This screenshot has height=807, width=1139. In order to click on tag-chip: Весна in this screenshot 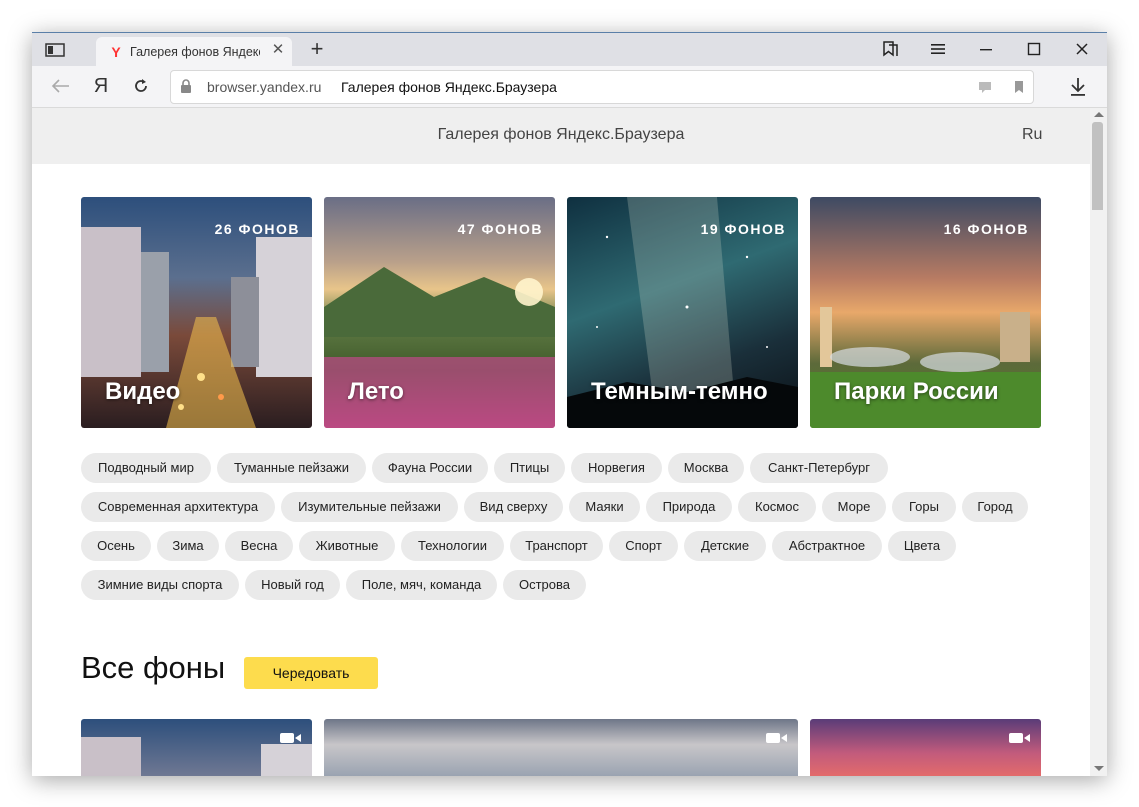, I will do `click(259, 546)`.